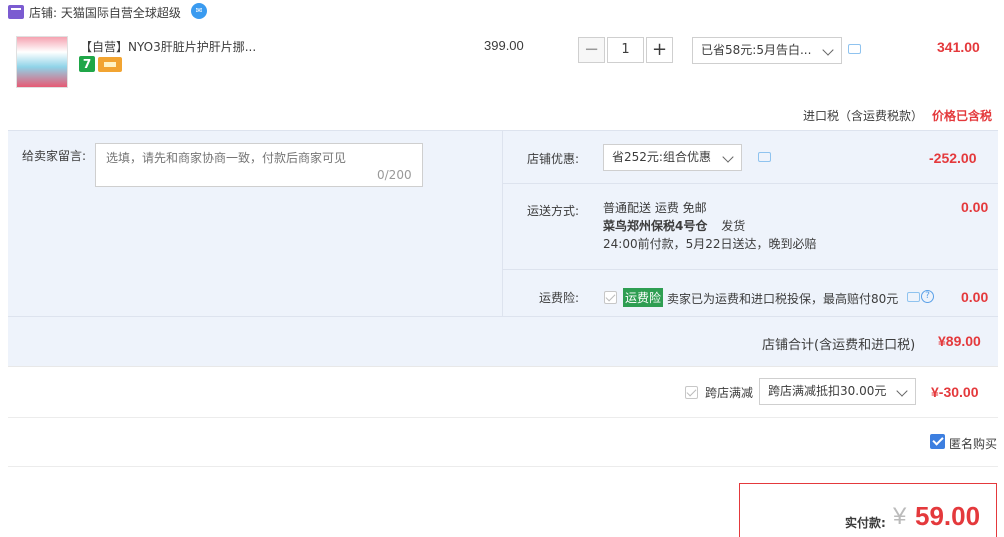 Image resolution: width=1004 pixels, height=537 pixels. I want to click on credit-card-icon, so click(110, 64).